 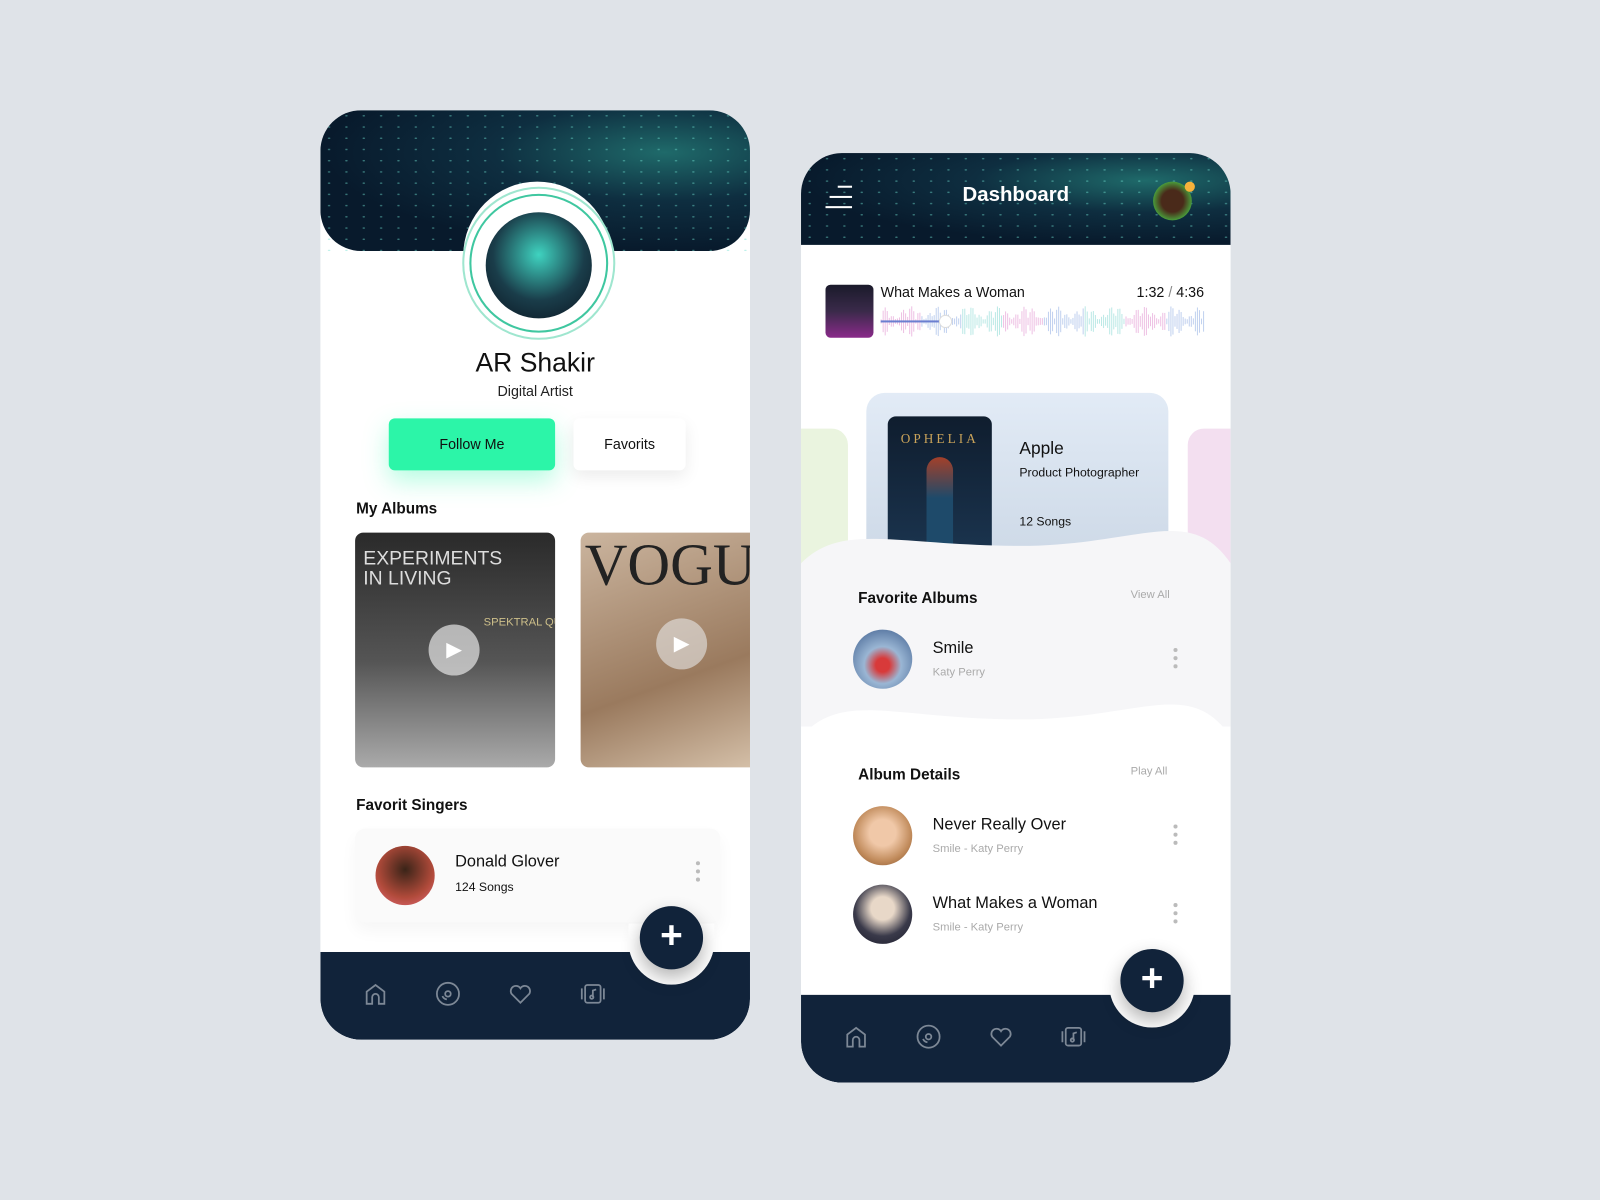 What do you see at coordinates (1189, 186) in the screenshot?
I see `notification-dot` at bounding box center [1189, 186].